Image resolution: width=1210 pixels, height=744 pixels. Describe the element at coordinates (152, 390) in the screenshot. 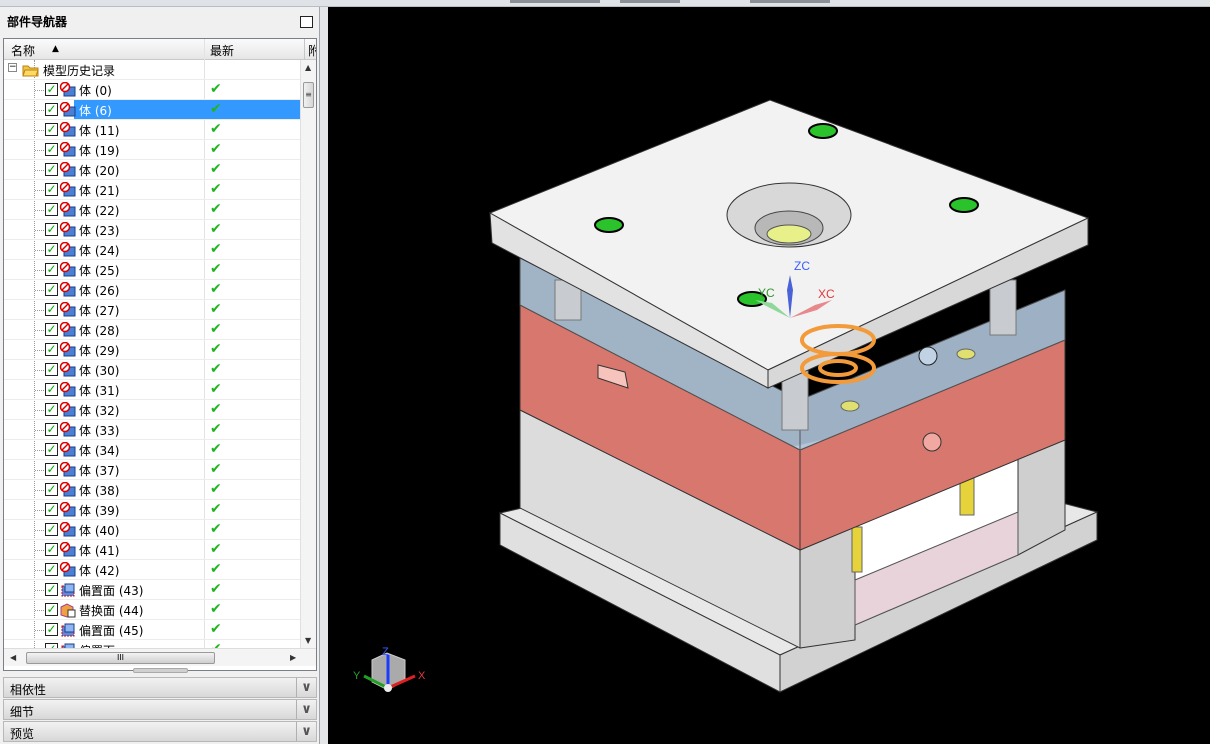

I see `tree-item: ✓ 体 (31) ✔` at that location.